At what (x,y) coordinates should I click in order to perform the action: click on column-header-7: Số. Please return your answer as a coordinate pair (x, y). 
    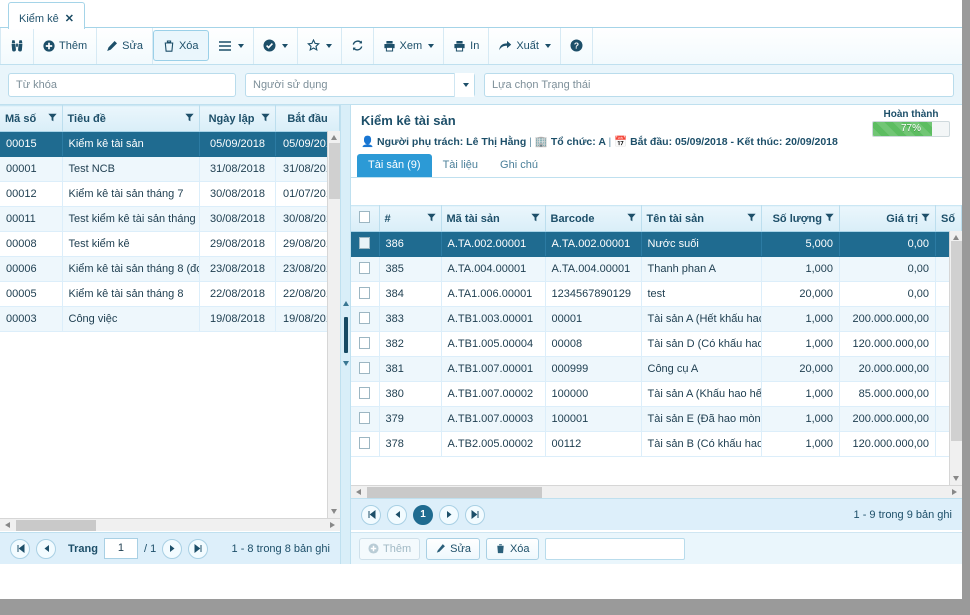
    Looking at the image, I should click on (948, 218).